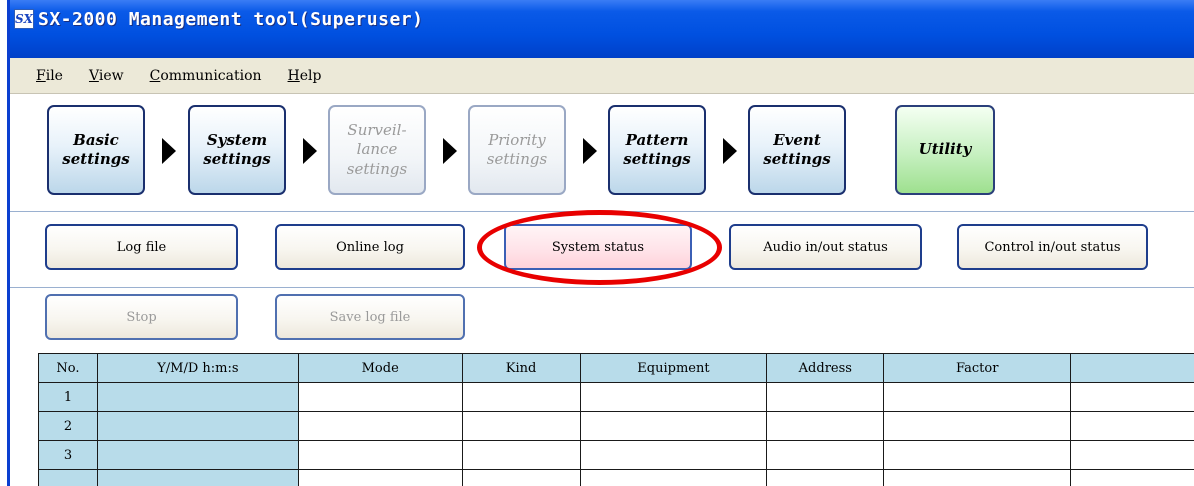  I want to click on step-surveillance-line2: lance, so click(377, 149).